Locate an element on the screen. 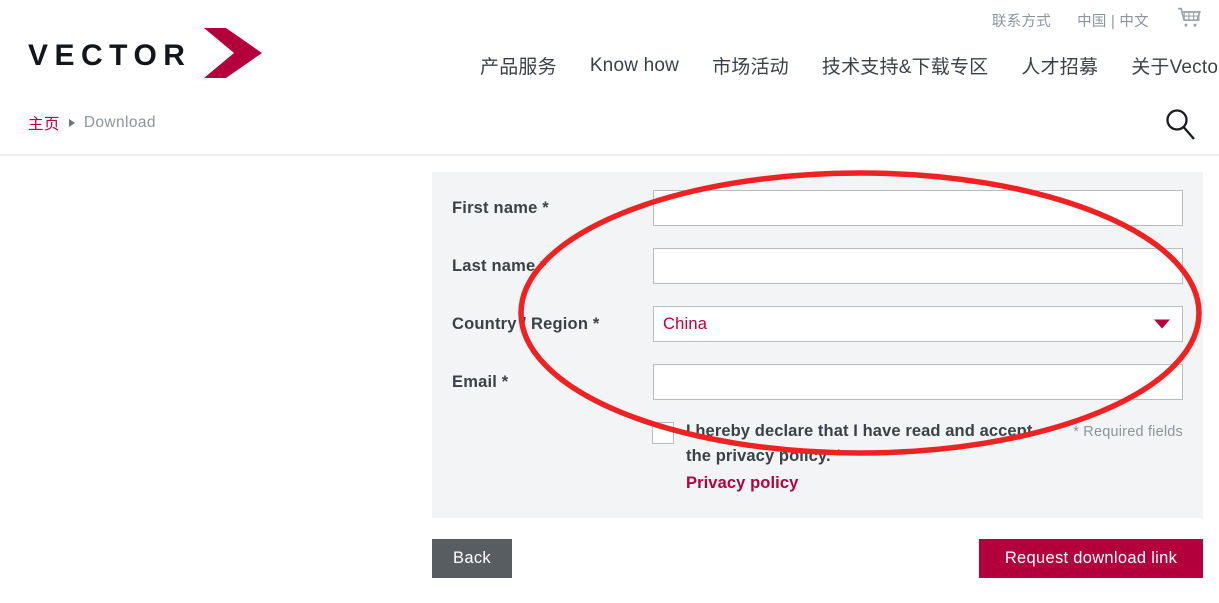  vector-logo: VECTOR is located at coordinates (145, 55).